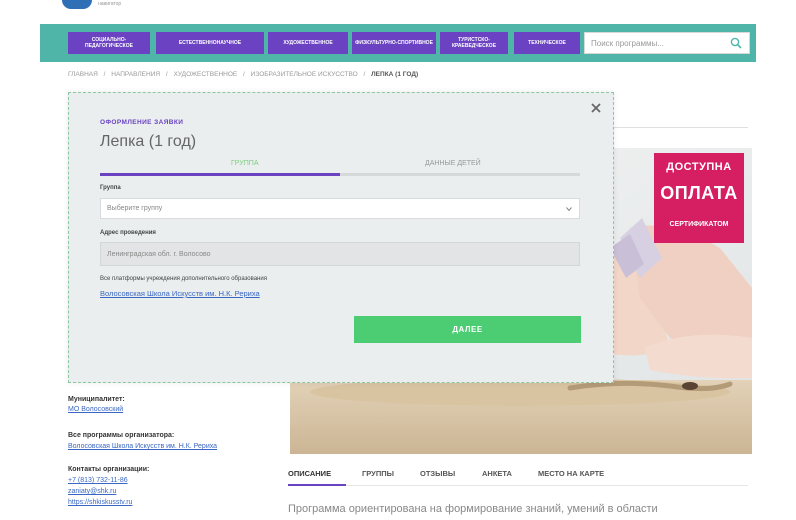 The image size is (796, 520). Describe the element at coordinates (453, 163) in the screenshot. I see `step-children-data: Данные детей` at that location.